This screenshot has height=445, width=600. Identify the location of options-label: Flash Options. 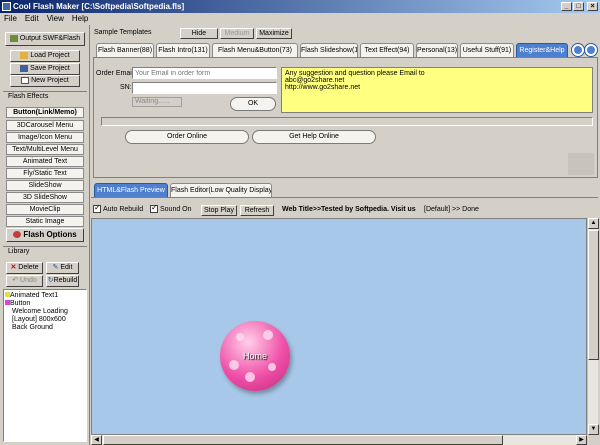
(50, 234).